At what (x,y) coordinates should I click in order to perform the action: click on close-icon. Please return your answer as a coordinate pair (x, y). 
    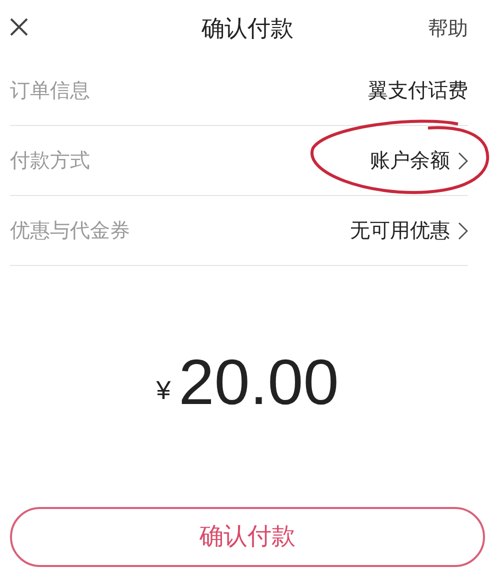
    Looking at the image, I should click on (19, 27).